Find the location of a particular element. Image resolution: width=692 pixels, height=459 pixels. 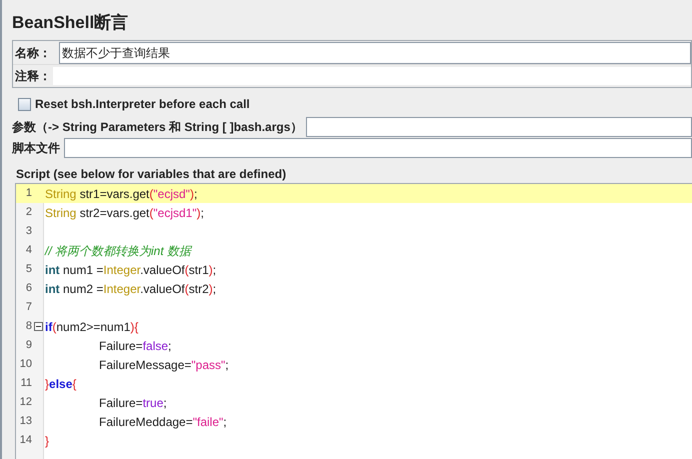

code-line: } is located at coordinates (47, 441).